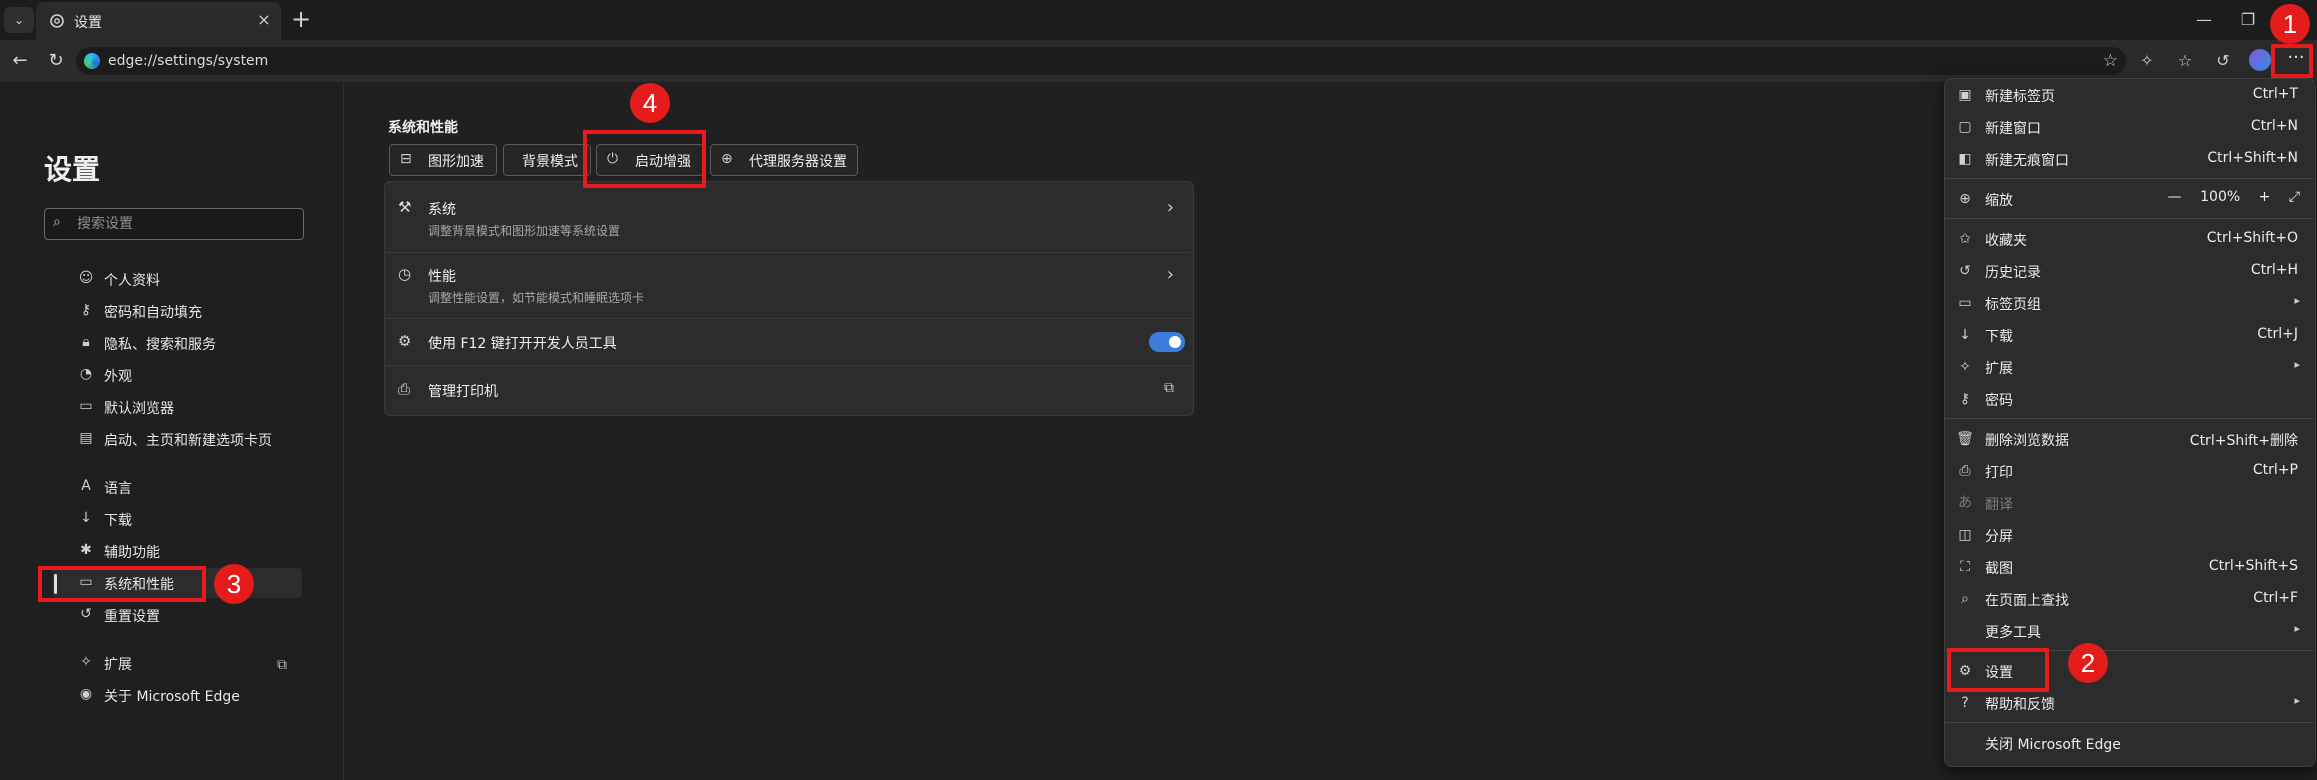  What do you see at coordinates (2006, 241) in the screenshot?
I see `menu-item-label: 收藏夹` at bounding box center [2006, 241].